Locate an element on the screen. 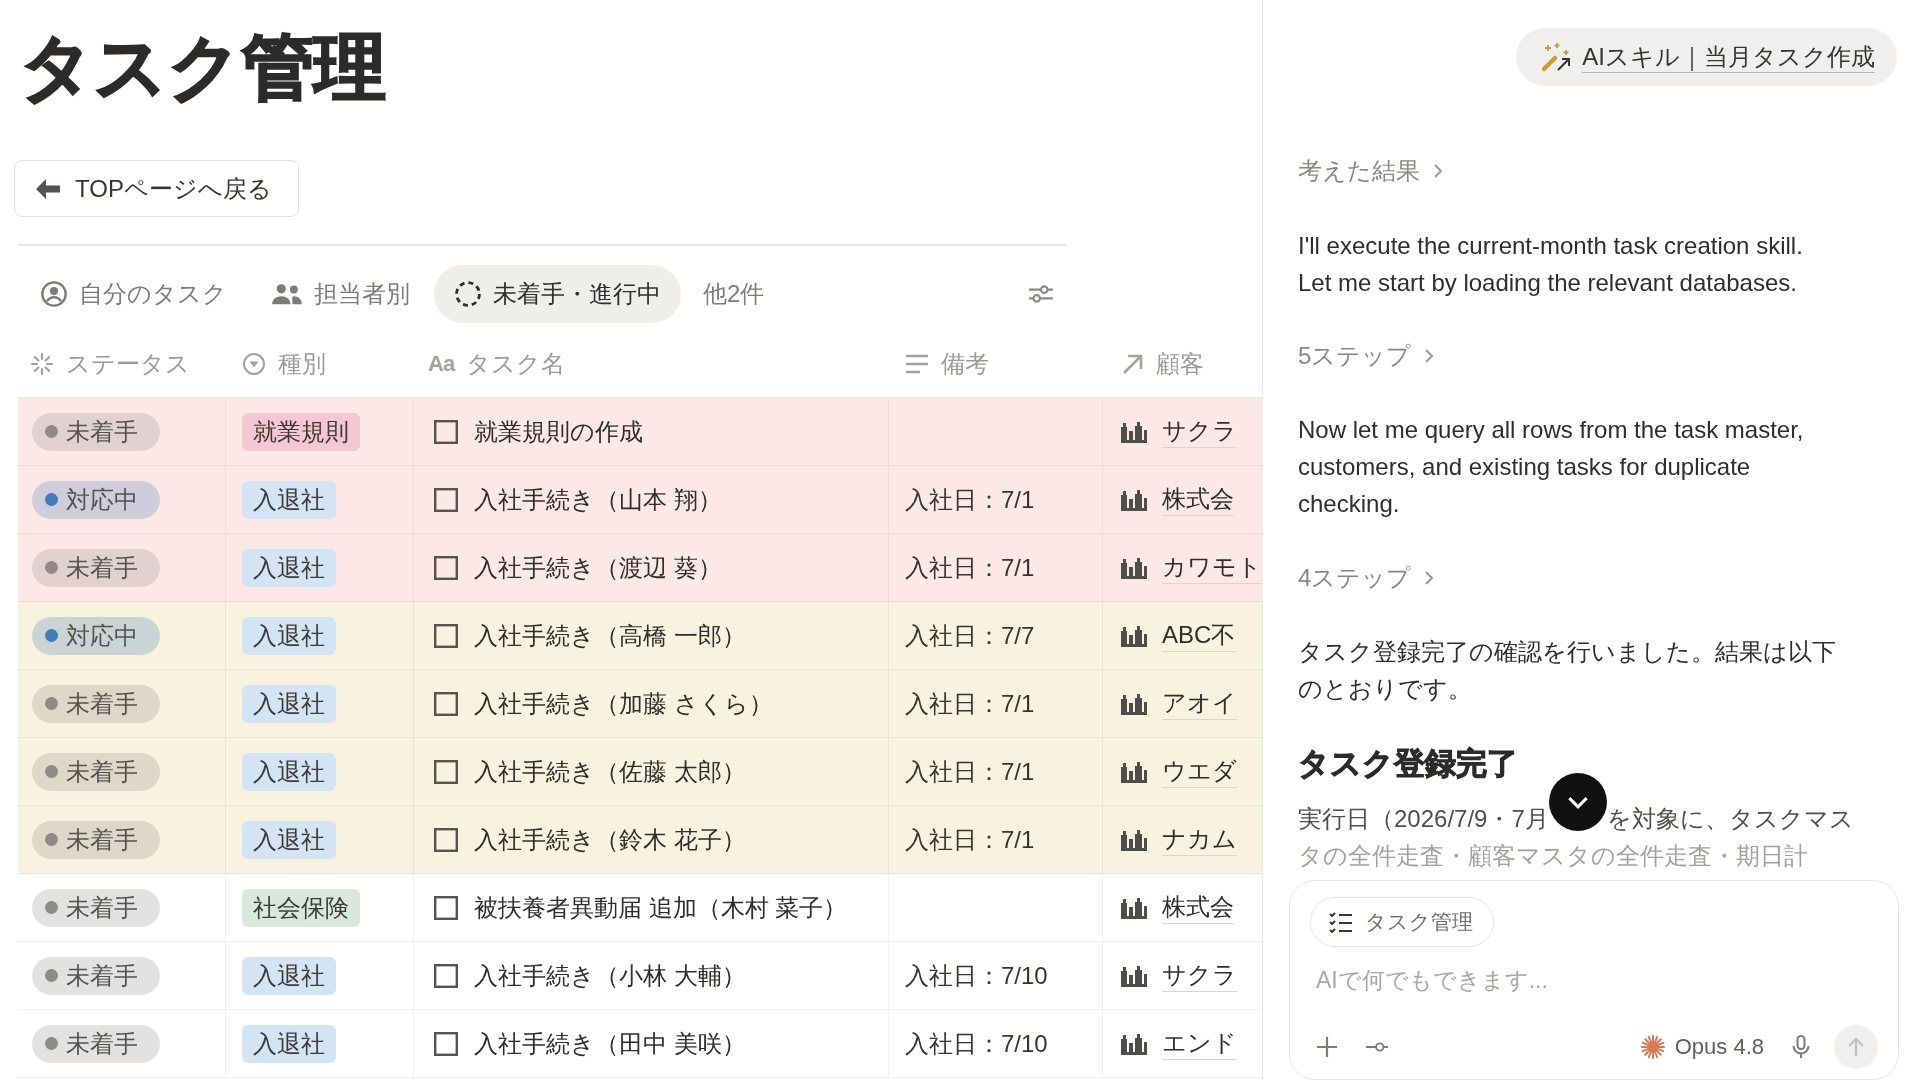  scroll-down-button is located at coordinates (1577, 802).